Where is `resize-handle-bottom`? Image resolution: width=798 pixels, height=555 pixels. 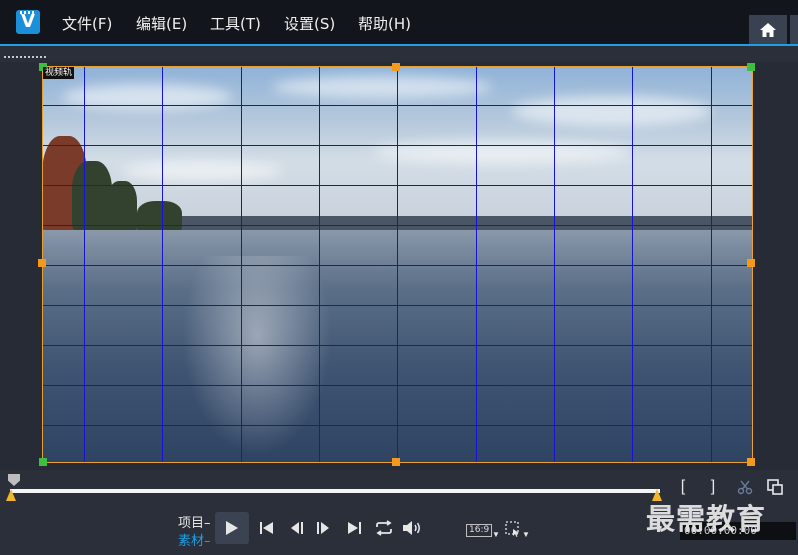 resize-handle-bottom is located at coordinates (396, 462).